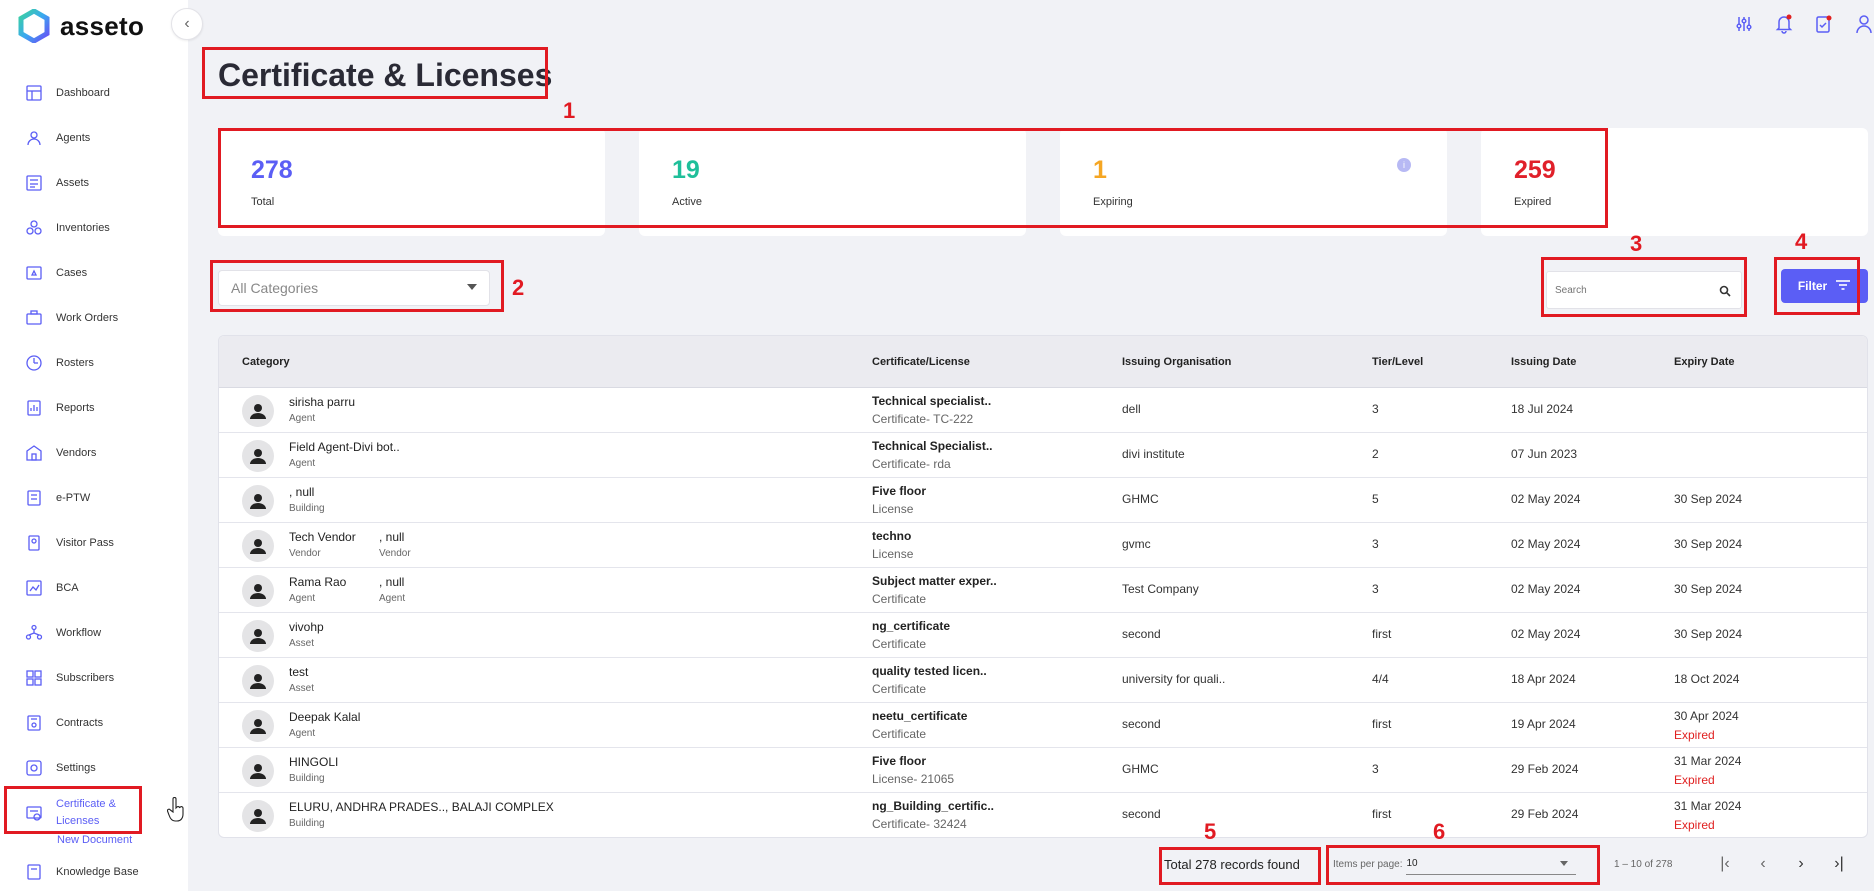 Image resolution: width=1874 pixels, height=891 pixels. What do you see at coordinates (94, 272) in the screenshot?
I see `sidebar-item-cases: Cases` at bounding box center [94, 272].